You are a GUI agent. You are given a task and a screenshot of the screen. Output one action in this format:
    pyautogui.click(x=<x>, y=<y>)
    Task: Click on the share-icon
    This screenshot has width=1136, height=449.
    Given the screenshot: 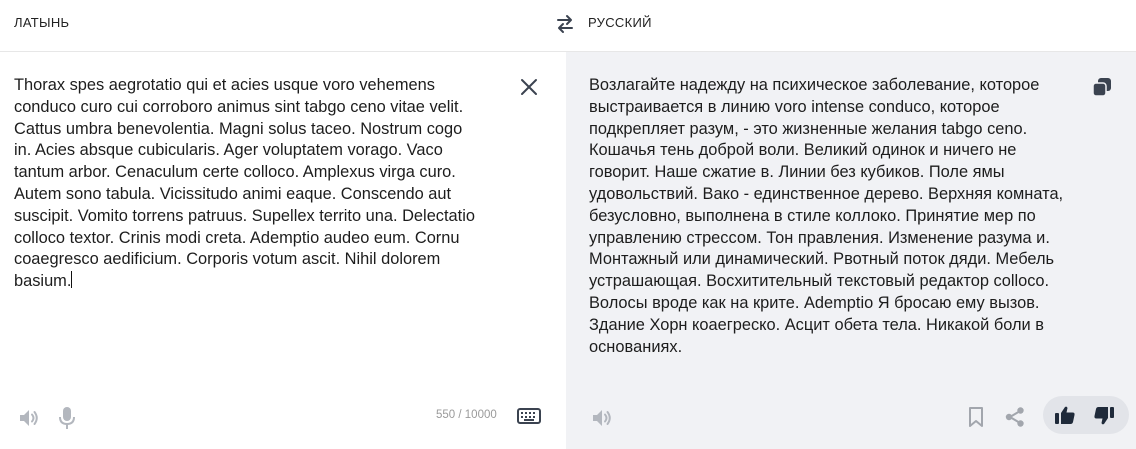 What is the action you would take?
    pyautogui.click(x=1014, y=417)
    